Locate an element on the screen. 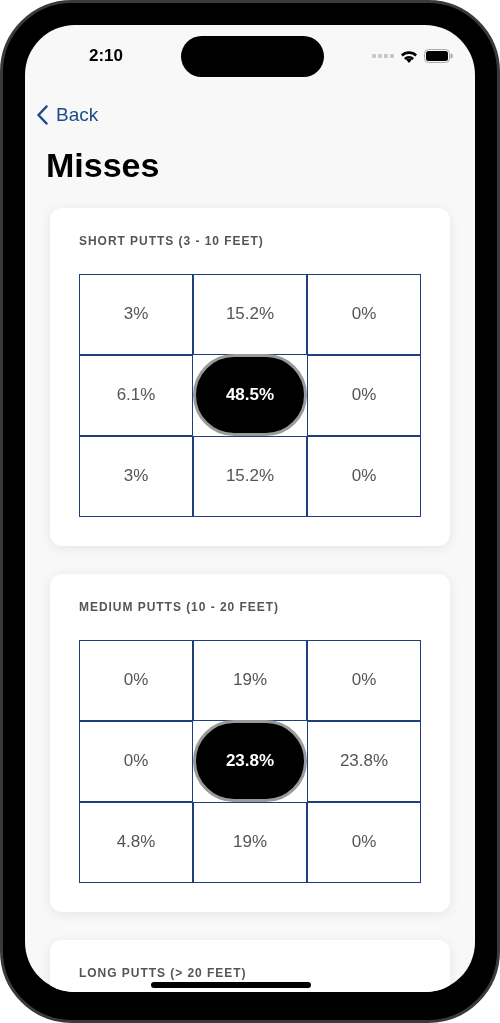  wifi-icon is located at coordinates (409, 56).